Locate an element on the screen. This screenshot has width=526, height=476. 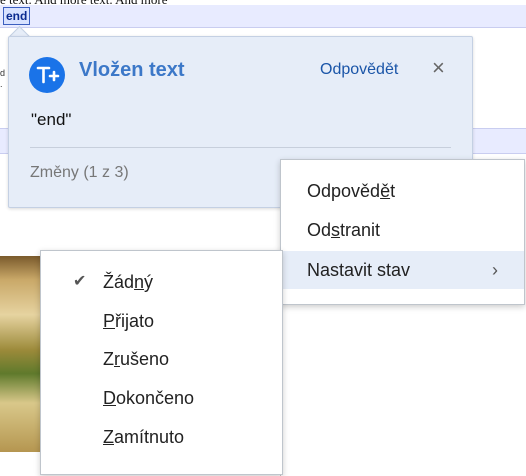
status-item-none: ✔ Žádný is located at coordinates (161, 282).